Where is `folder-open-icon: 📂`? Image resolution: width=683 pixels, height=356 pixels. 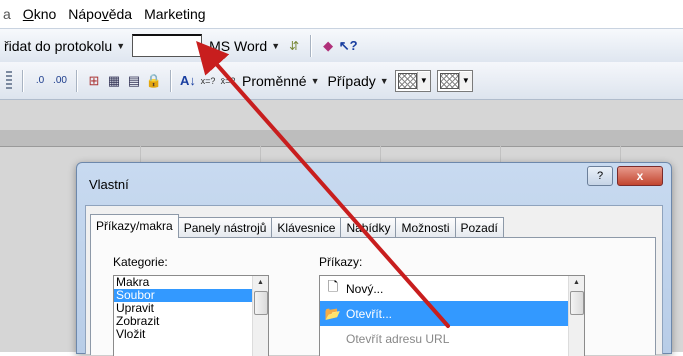
folder-open-icon: 📂 is located at coordinates (333, 313).